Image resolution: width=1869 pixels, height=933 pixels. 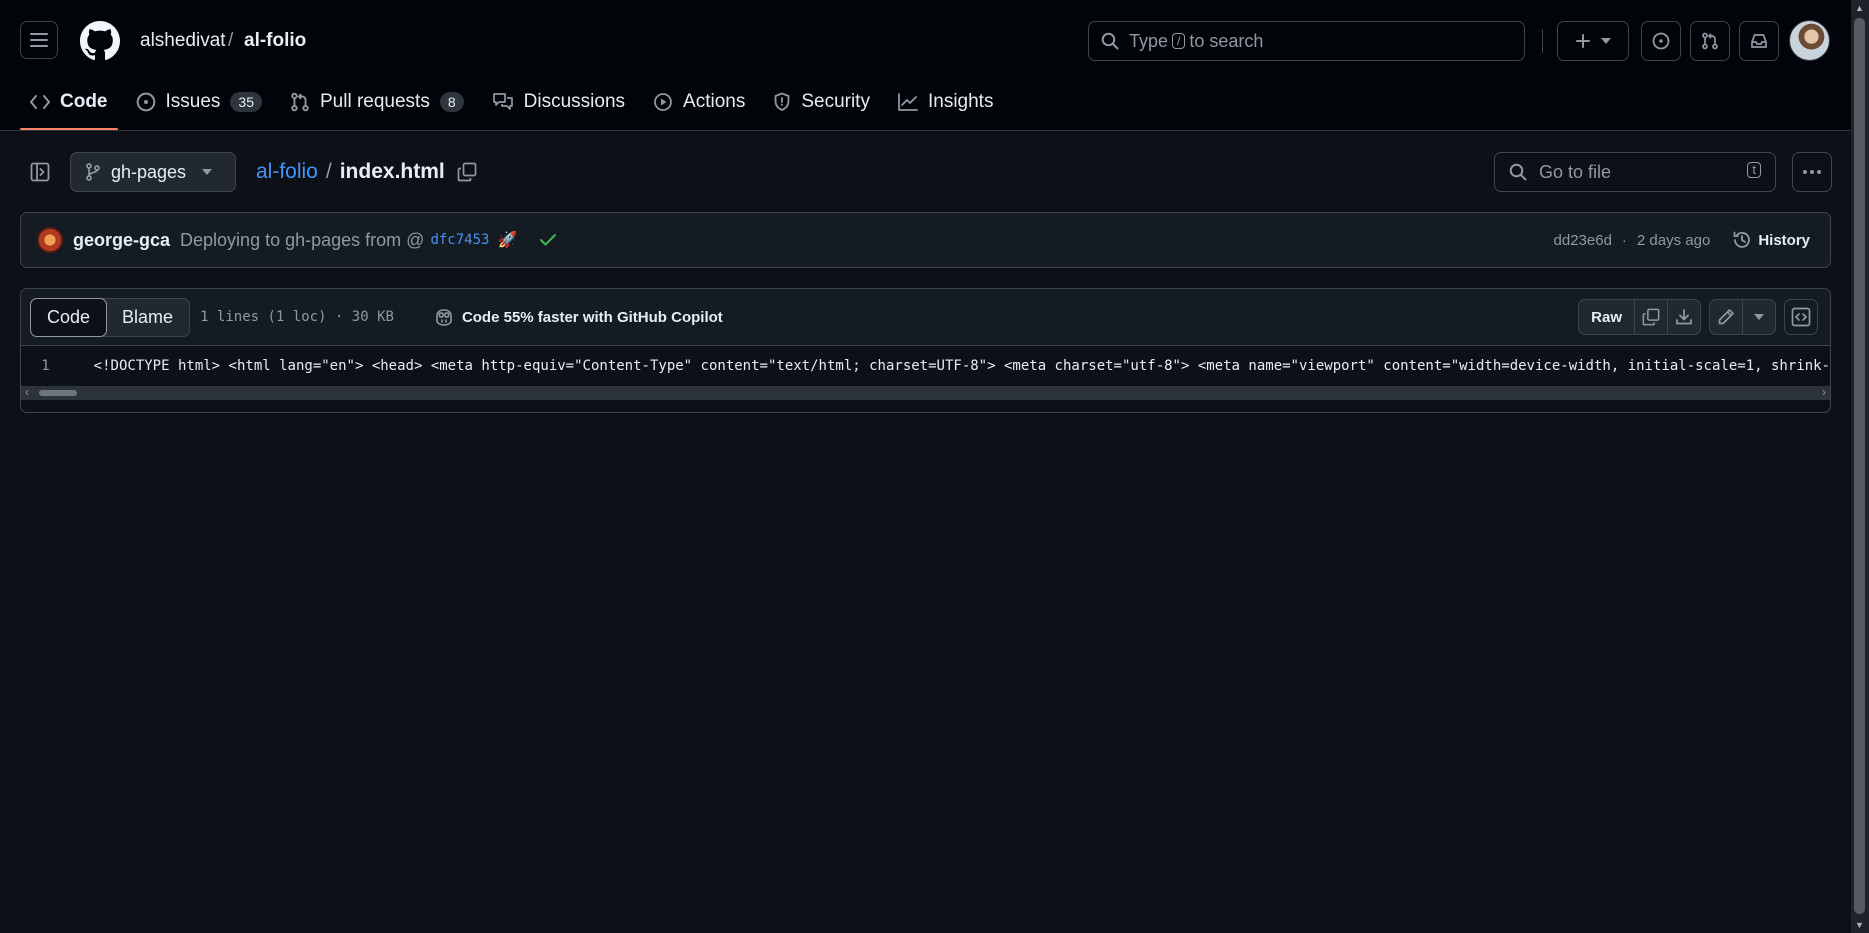 I want to click on edit-group, so click(x=1742, y=317).